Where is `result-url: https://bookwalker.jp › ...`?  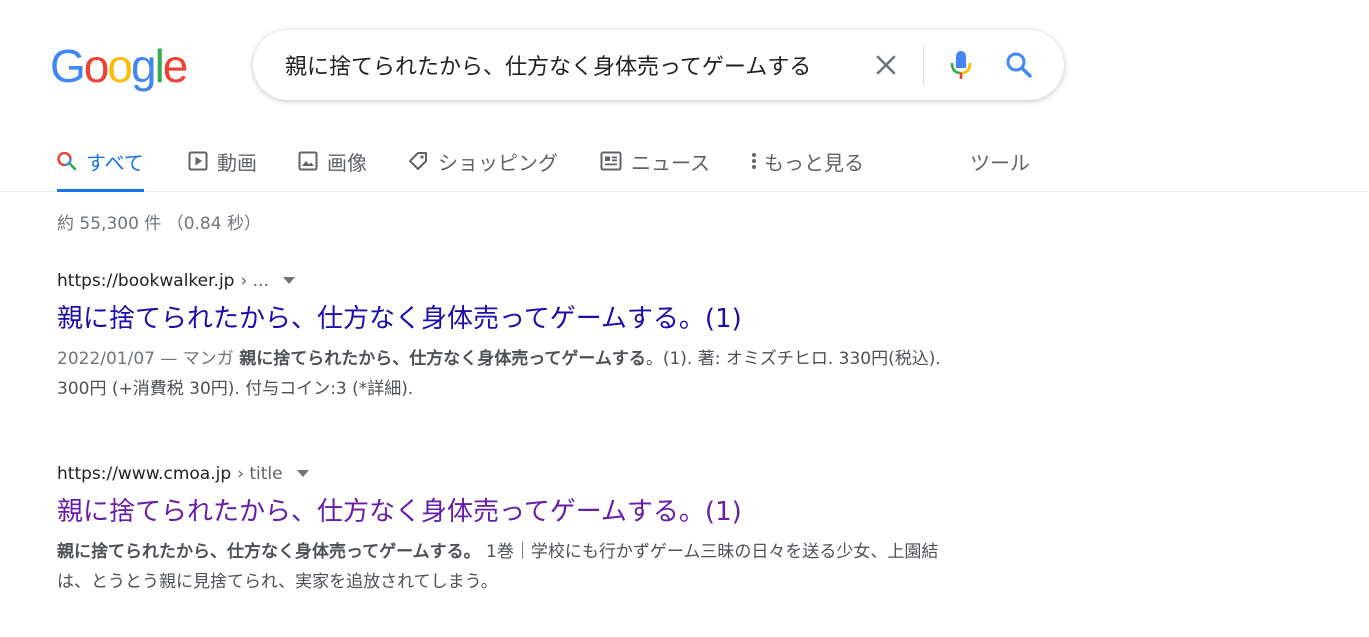
result-url: https://bookwalker.jp › ... is located at coordinates (507, 281).